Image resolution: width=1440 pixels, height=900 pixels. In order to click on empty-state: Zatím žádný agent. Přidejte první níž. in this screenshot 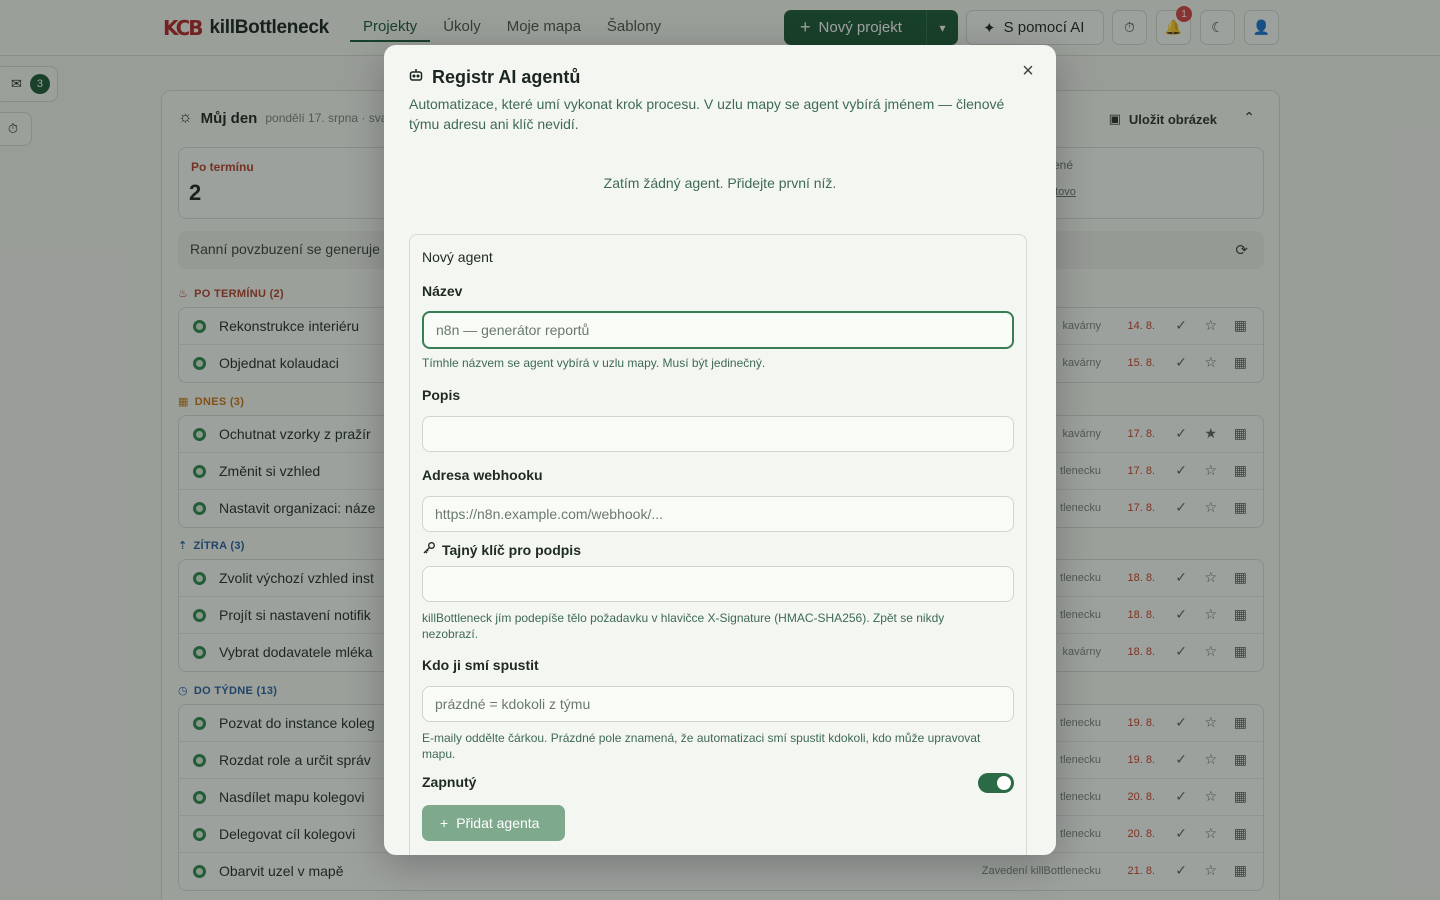, I will do `click(720, 183)`.